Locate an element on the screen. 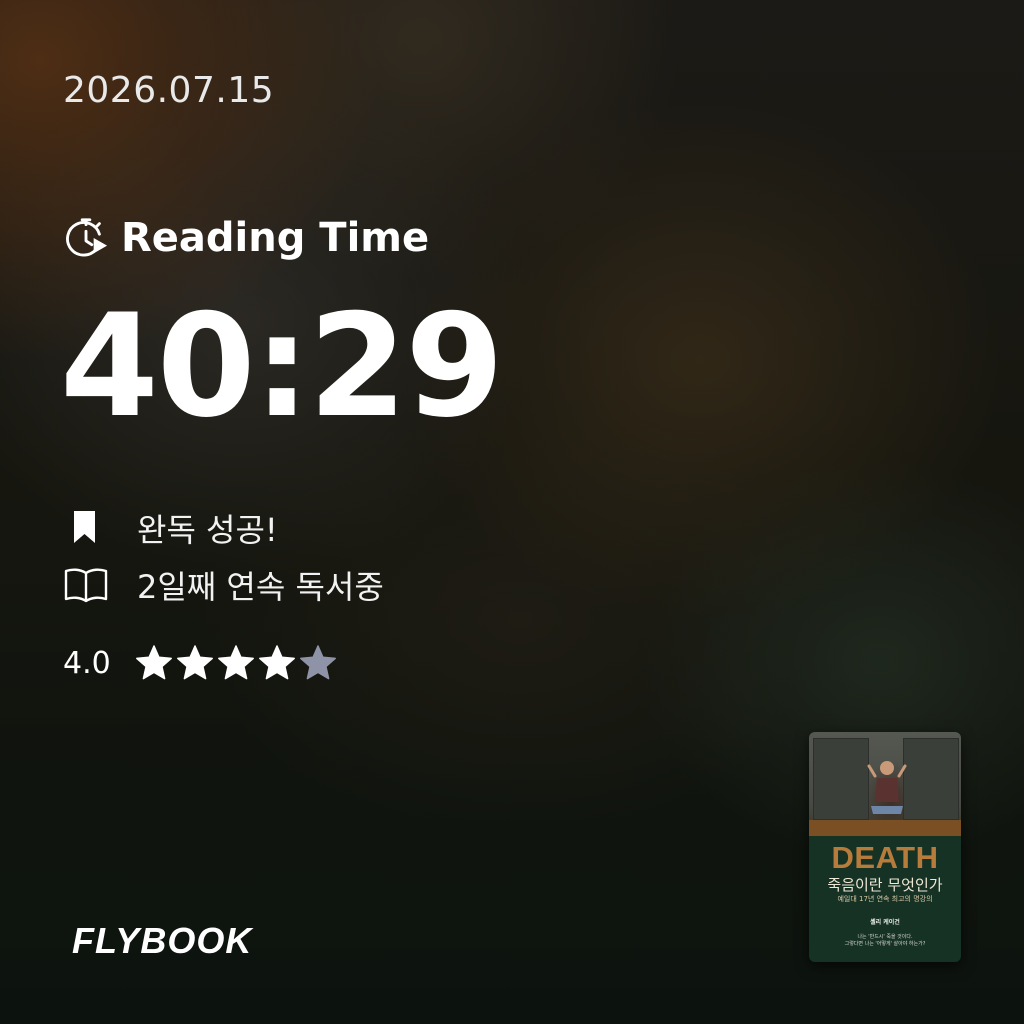 This screenshot has height=1024, width=1024. book-blurb-line: 그렇다면 나는 '어떻게' 살아야 하는가? is located at coordinates (885, 944).